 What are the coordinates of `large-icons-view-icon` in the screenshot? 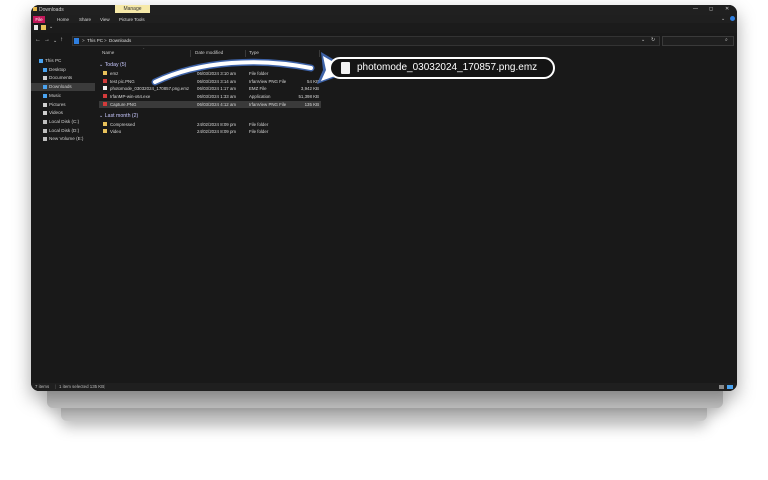 It's located at (730, 387).